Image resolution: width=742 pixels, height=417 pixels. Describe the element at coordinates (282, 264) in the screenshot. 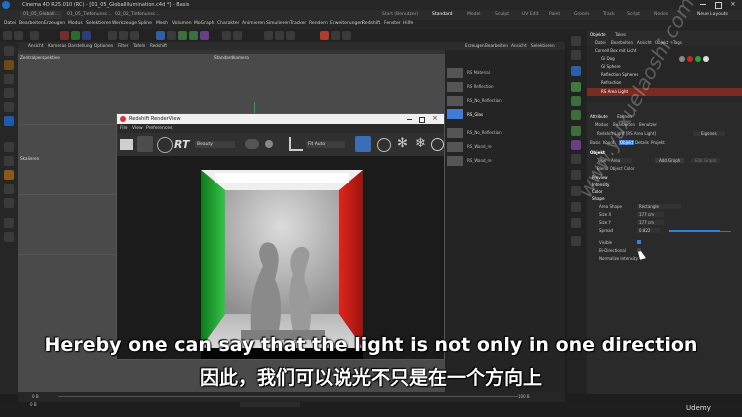

I see `render-image` at that location.